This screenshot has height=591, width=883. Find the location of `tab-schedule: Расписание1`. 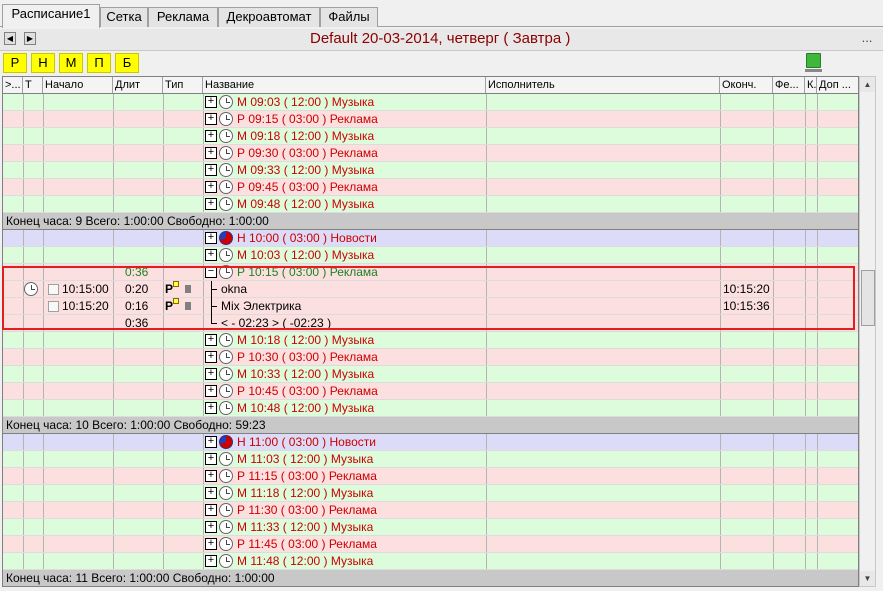

tab-schedule: Расписание1 is located at coordinates (51, 16).